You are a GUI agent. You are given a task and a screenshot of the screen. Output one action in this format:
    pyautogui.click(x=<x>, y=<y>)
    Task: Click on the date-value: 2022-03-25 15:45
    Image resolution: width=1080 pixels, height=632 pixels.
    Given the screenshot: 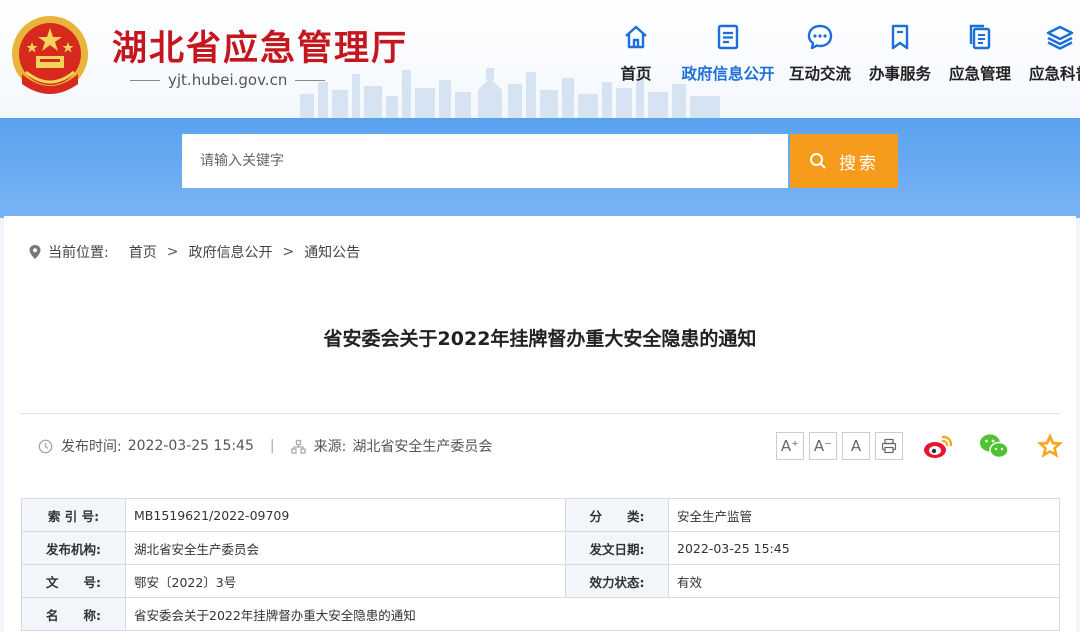 What is the action you would take?
    pyautogui.click(x=864, y=548)
    